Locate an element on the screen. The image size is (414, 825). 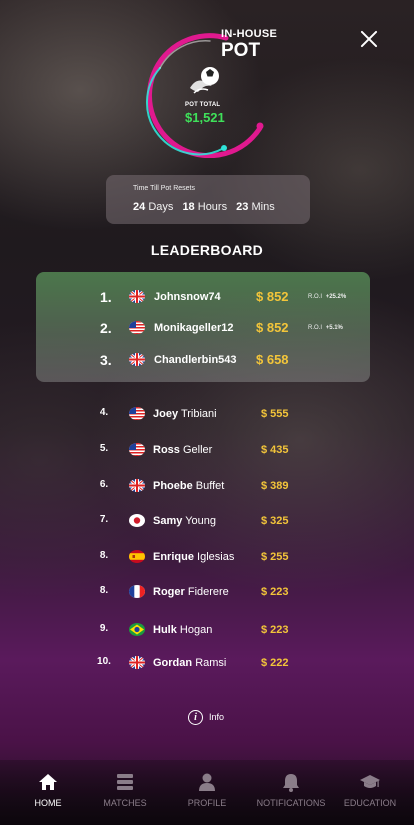
player-last-name: Geller is located at coordinates (197, 450).